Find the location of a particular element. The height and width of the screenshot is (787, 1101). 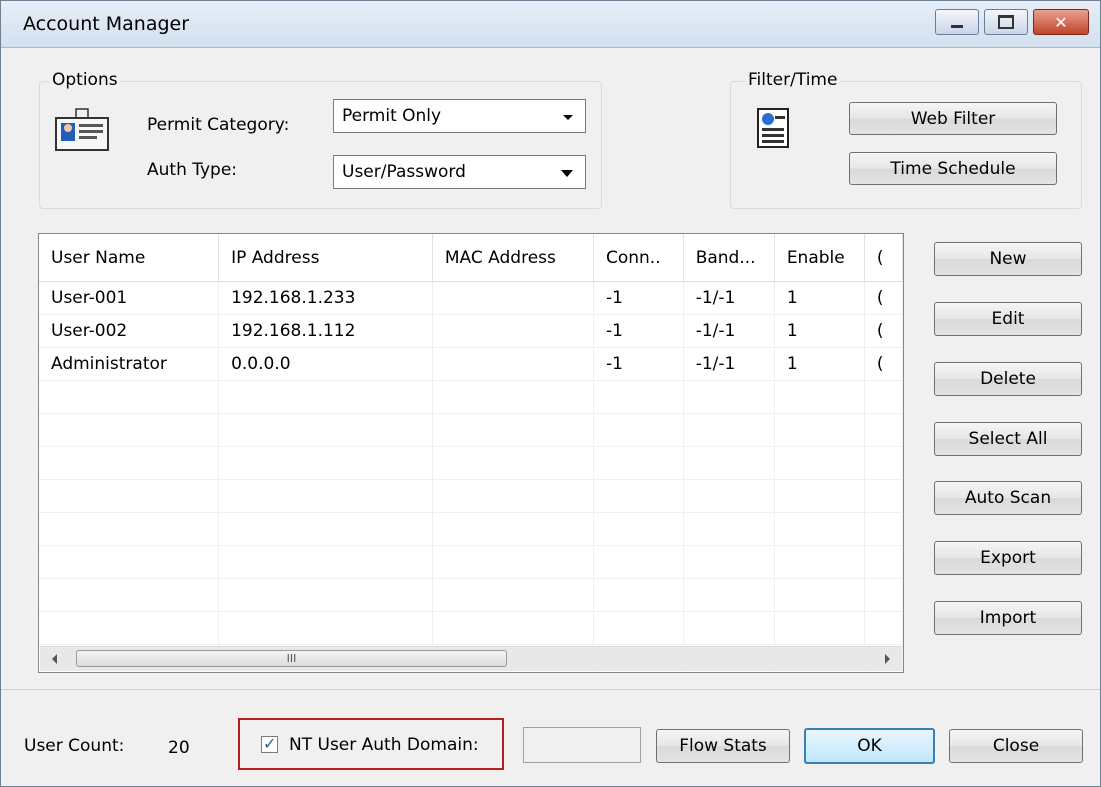

flow-stats-button: Flow Stats is located at coordinates (723, 746).